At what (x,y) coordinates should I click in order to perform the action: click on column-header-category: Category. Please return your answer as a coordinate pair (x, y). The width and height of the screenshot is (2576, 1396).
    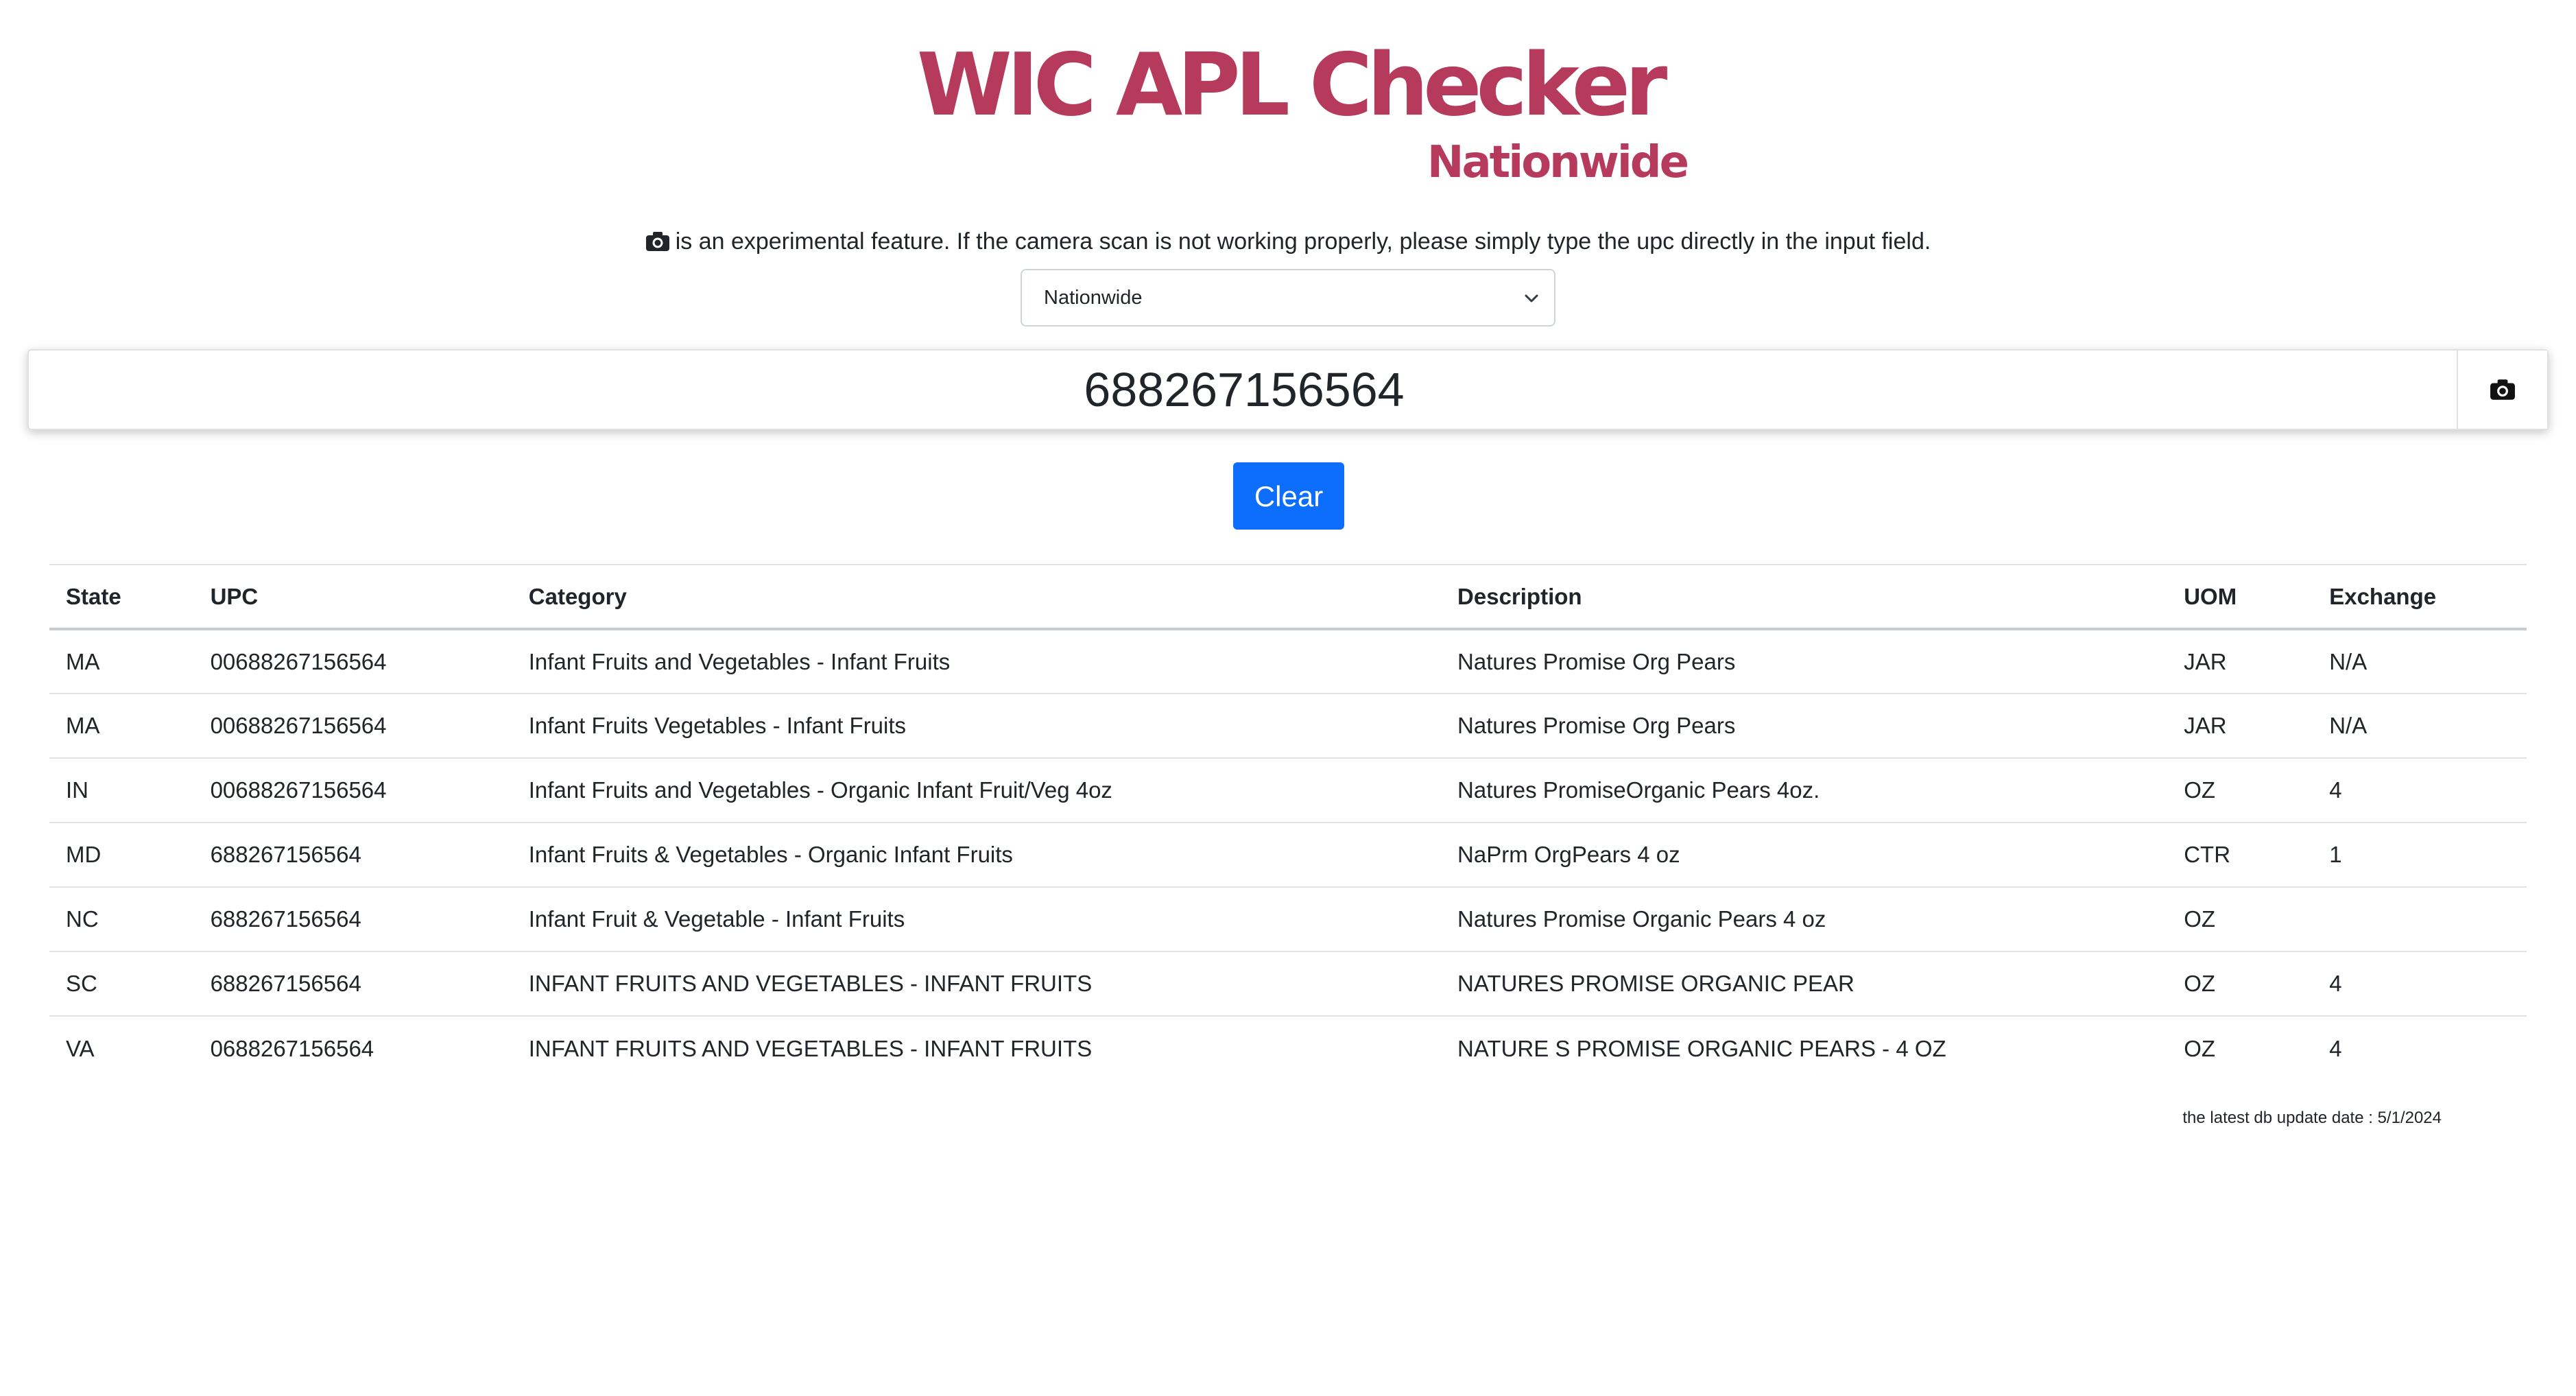
    Looking at the image, I should click on (577, 596).